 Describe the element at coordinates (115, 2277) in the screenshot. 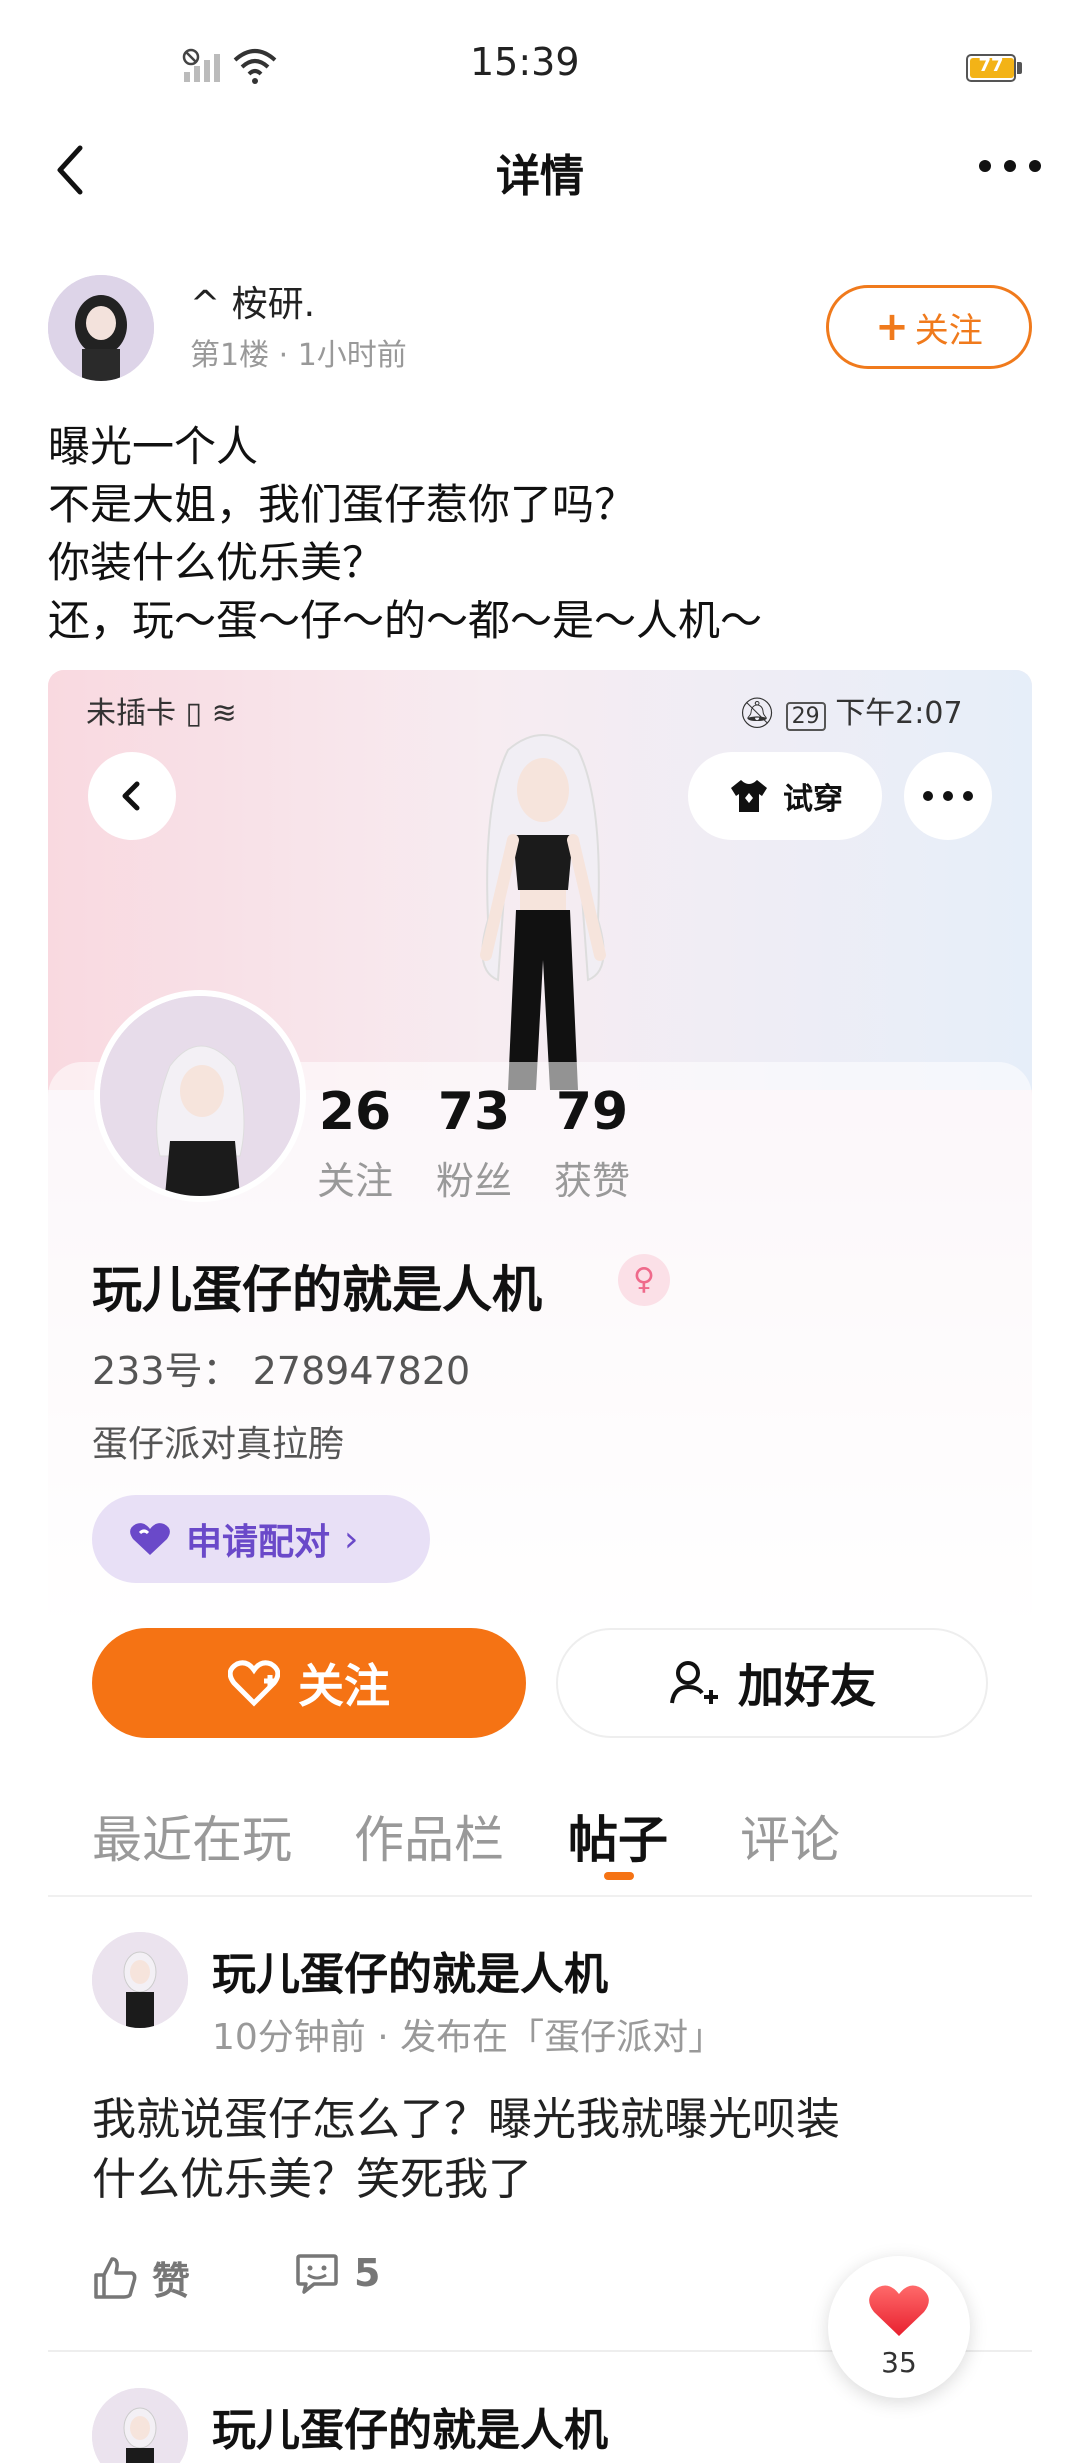

I see `thumbs-up-icon` at that location.